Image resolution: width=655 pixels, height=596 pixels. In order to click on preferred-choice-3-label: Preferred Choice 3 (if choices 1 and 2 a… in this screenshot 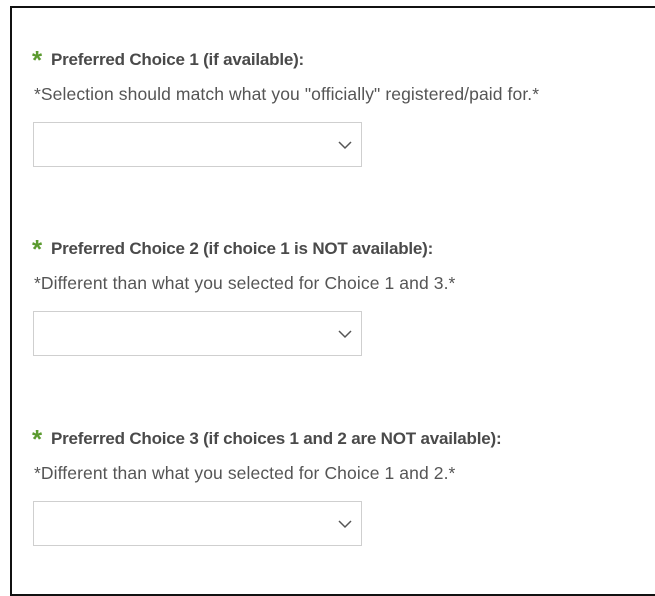, I will do `click(276, 438)`.